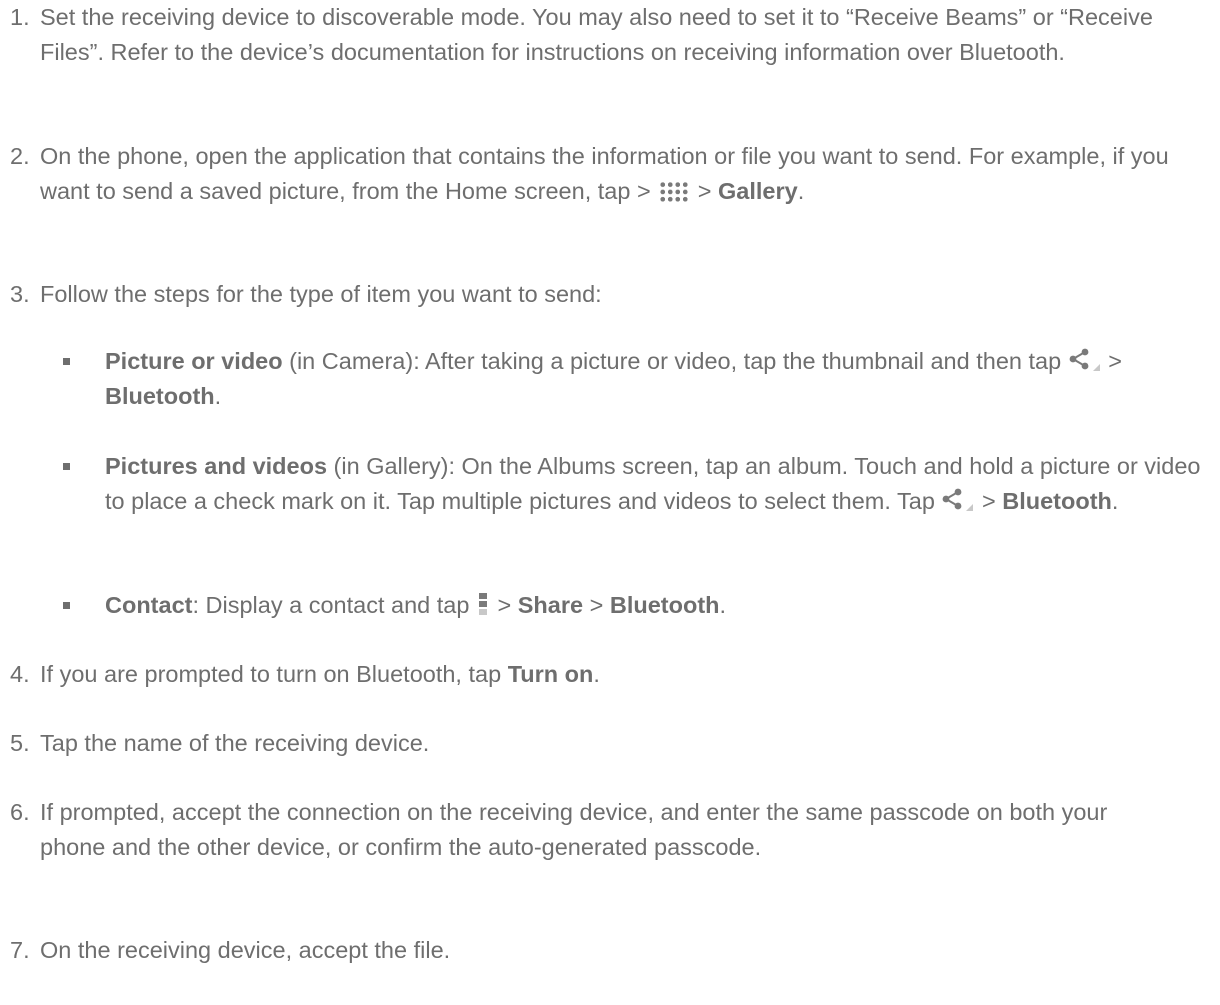 Image resolution: width=1220 pixels, height=1005 pixels. I want to click on apps-grid-icon, so click(674, 192).